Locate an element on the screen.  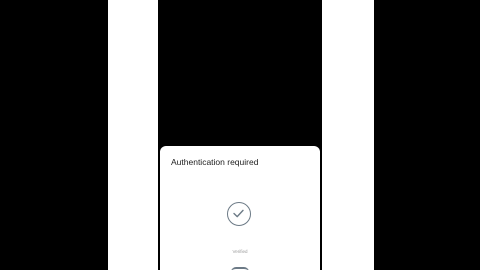
checkmark-glyph is located at coordinates (238, 213).